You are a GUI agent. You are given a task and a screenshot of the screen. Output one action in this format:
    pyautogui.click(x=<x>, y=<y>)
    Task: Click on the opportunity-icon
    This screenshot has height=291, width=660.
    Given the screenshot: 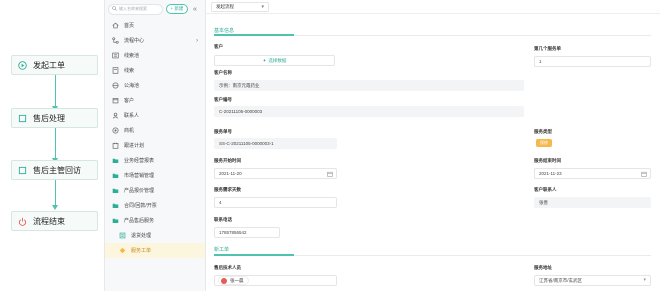 What is the action you would take?
    pyautogui.click(x=115, y=130)
    